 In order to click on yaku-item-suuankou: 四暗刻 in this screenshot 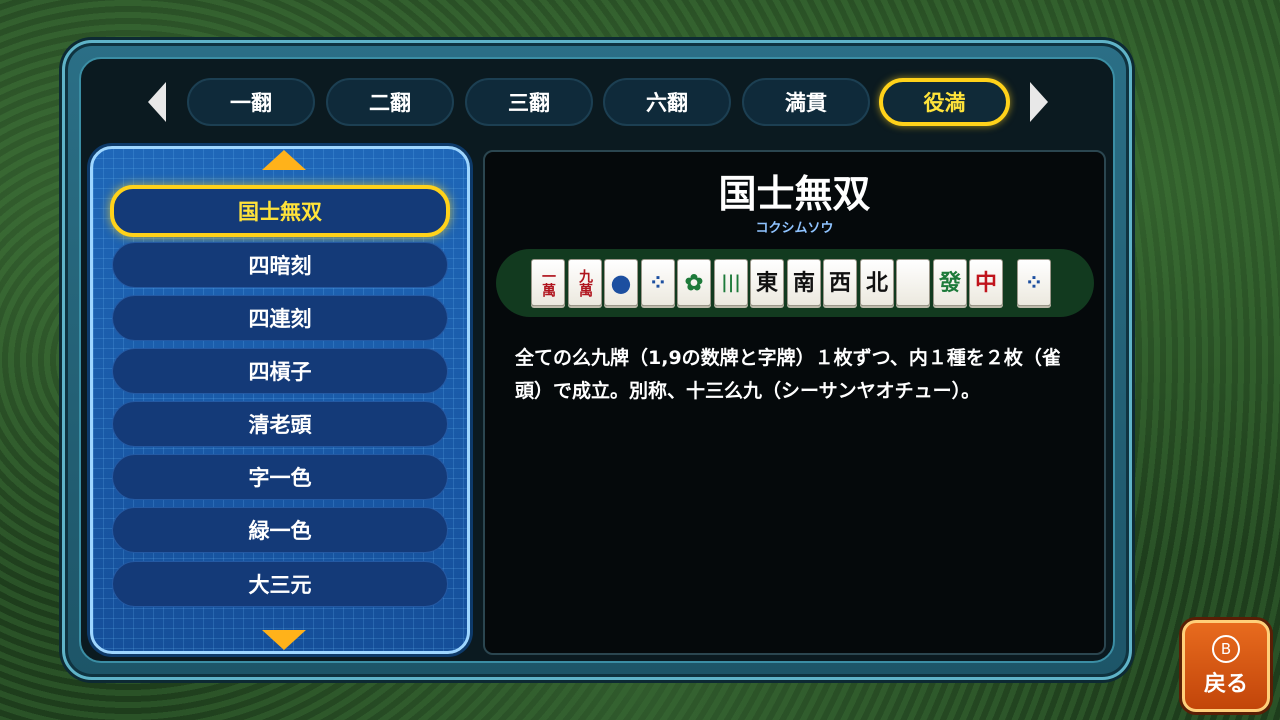, I will do `click(280, 265)`.